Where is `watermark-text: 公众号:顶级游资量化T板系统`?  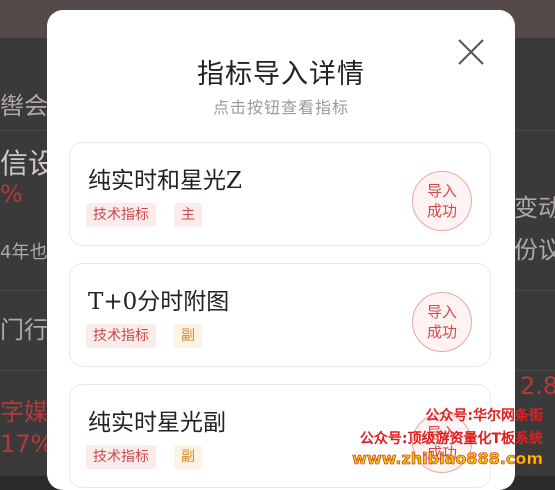
watermark-text: 公众号:顶级游资量化T板系统 is located at coordinates (451, 439).